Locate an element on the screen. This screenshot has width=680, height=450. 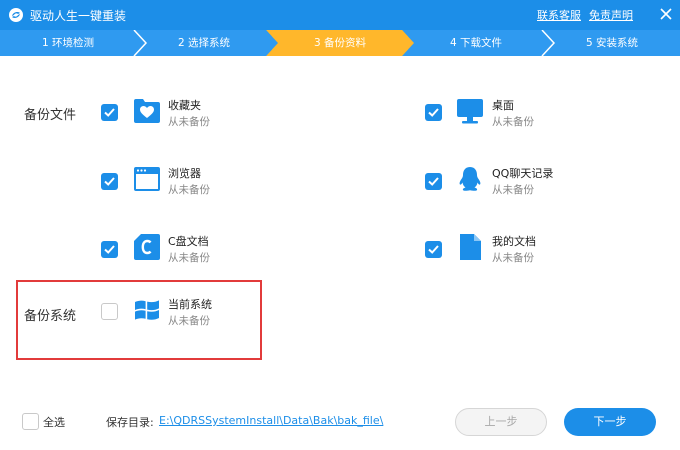
backup-files-label: 备份文件 is located at coordinates (50, 115).